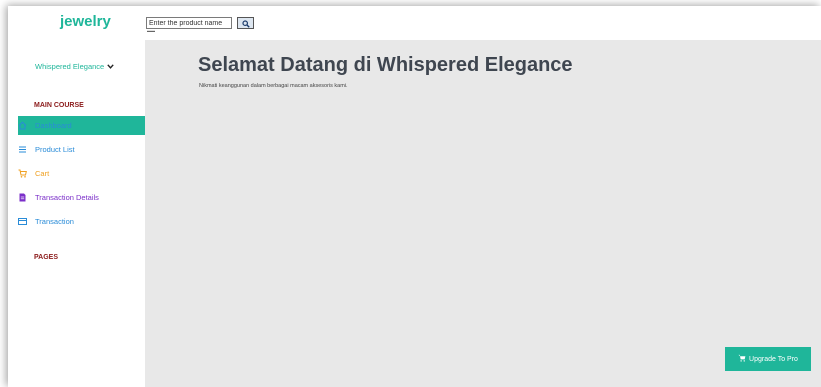 The width and height of the screenshot is (821, 387). I want to click on sidebar-item-product-list: Product List, so click(81, 149).